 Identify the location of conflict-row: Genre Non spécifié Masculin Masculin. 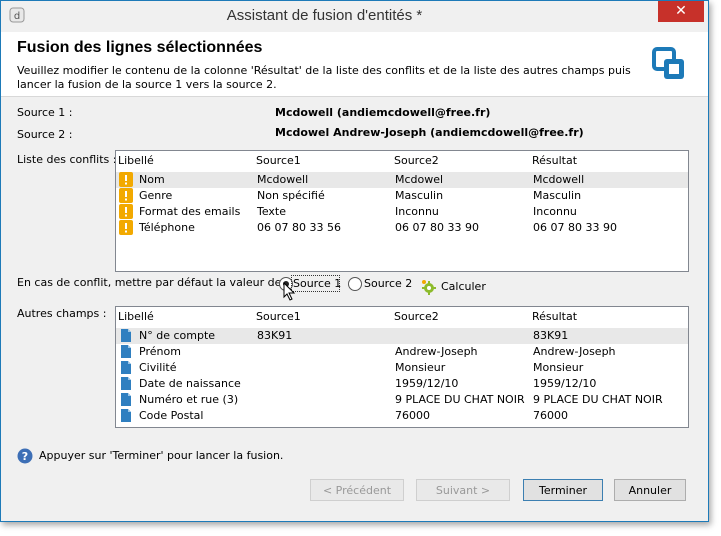
(402, 196).